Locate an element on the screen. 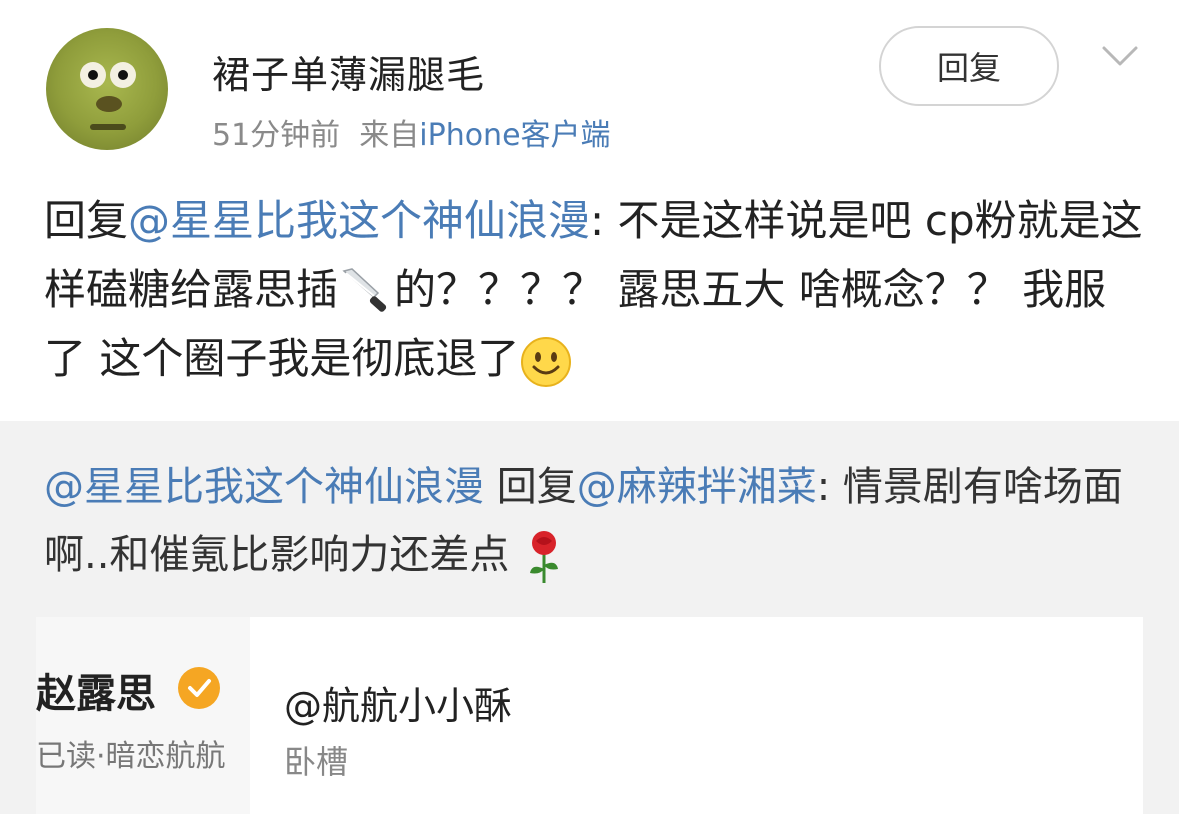  rose-emoji is located at coordinates (544, 557).